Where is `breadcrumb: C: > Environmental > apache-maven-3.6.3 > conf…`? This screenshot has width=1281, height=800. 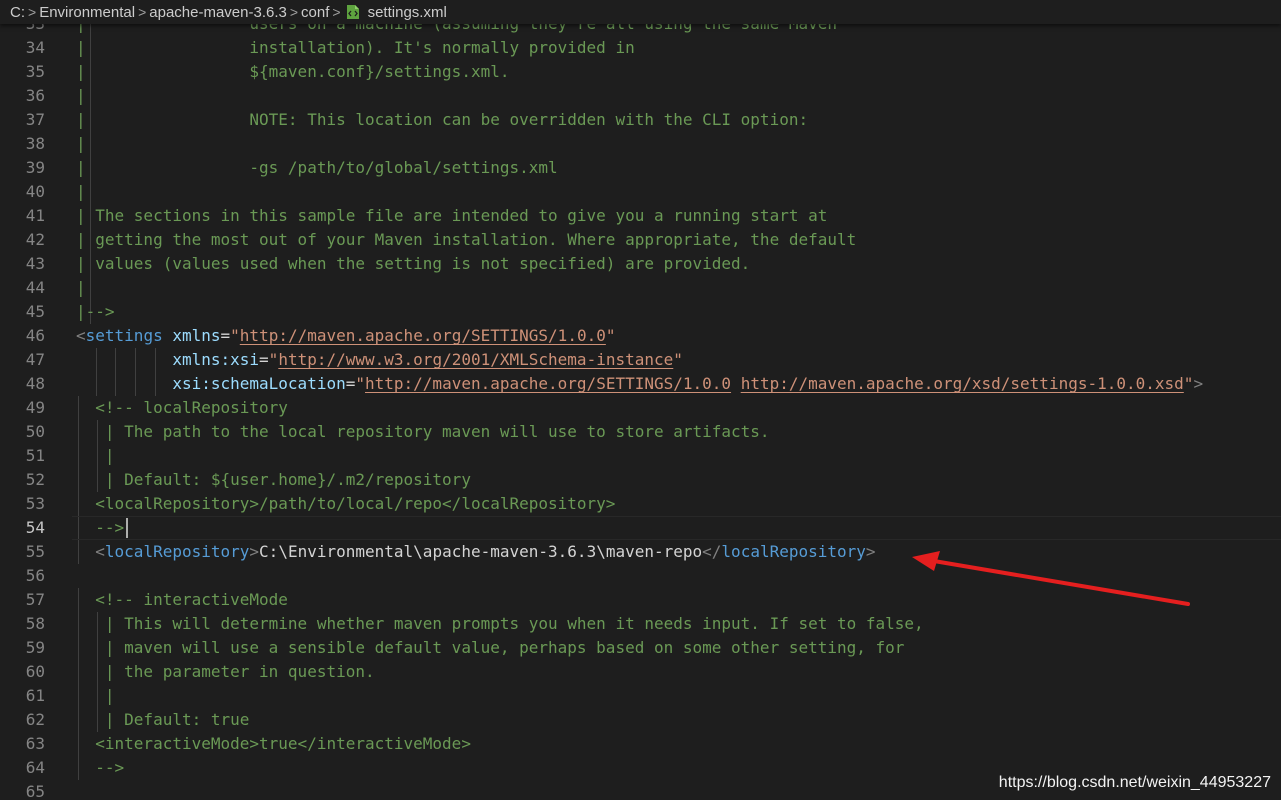
breadcrumb: C: > Environmental > apache-maven-3.6.3 > conf… is located at coordinates (640, 12).